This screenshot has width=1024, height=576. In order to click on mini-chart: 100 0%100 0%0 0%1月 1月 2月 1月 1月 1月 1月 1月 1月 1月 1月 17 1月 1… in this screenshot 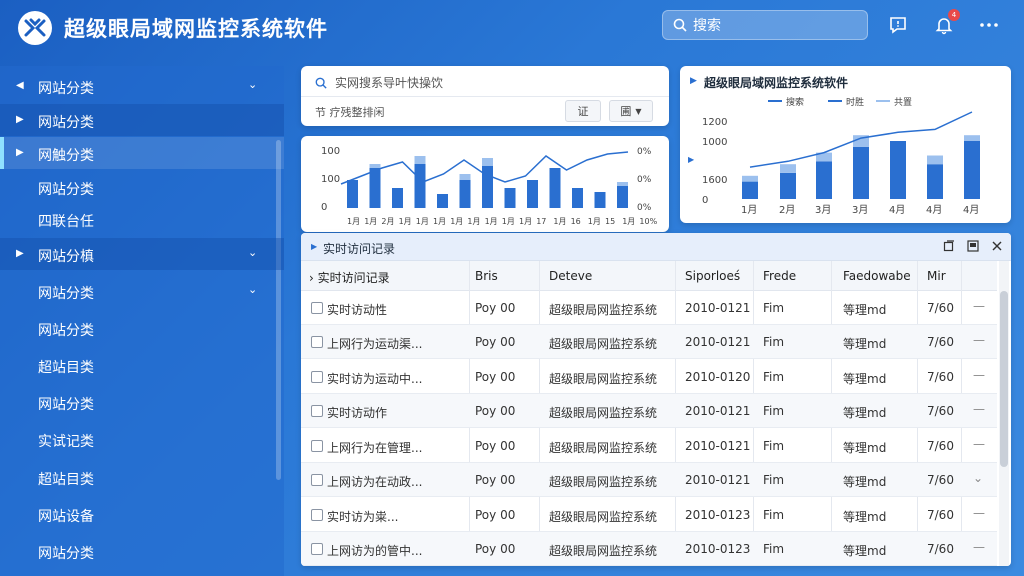, I will do `click(489, 186)`.